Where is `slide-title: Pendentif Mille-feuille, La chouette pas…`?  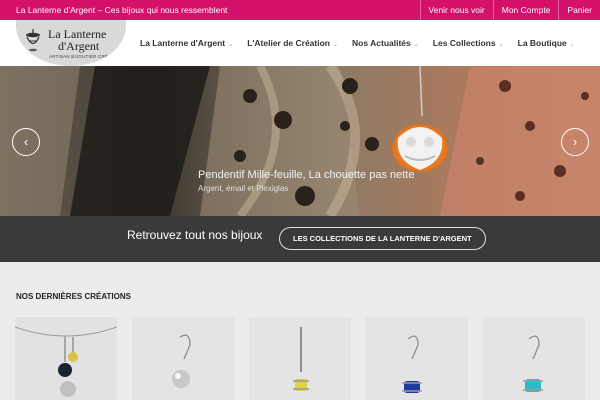
slide-title: Pendentif Mille-feuille, La chouette pas… is located at coordinates (306, 175).